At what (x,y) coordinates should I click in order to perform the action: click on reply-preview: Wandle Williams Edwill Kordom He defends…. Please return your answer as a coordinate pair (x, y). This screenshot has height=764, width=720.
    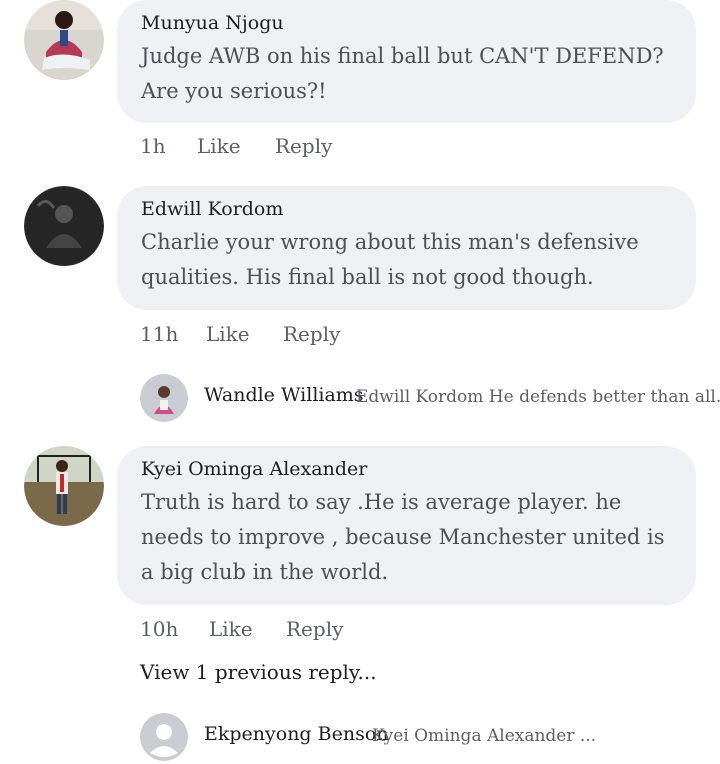
    Looking at the image, I should click on (430, 399).